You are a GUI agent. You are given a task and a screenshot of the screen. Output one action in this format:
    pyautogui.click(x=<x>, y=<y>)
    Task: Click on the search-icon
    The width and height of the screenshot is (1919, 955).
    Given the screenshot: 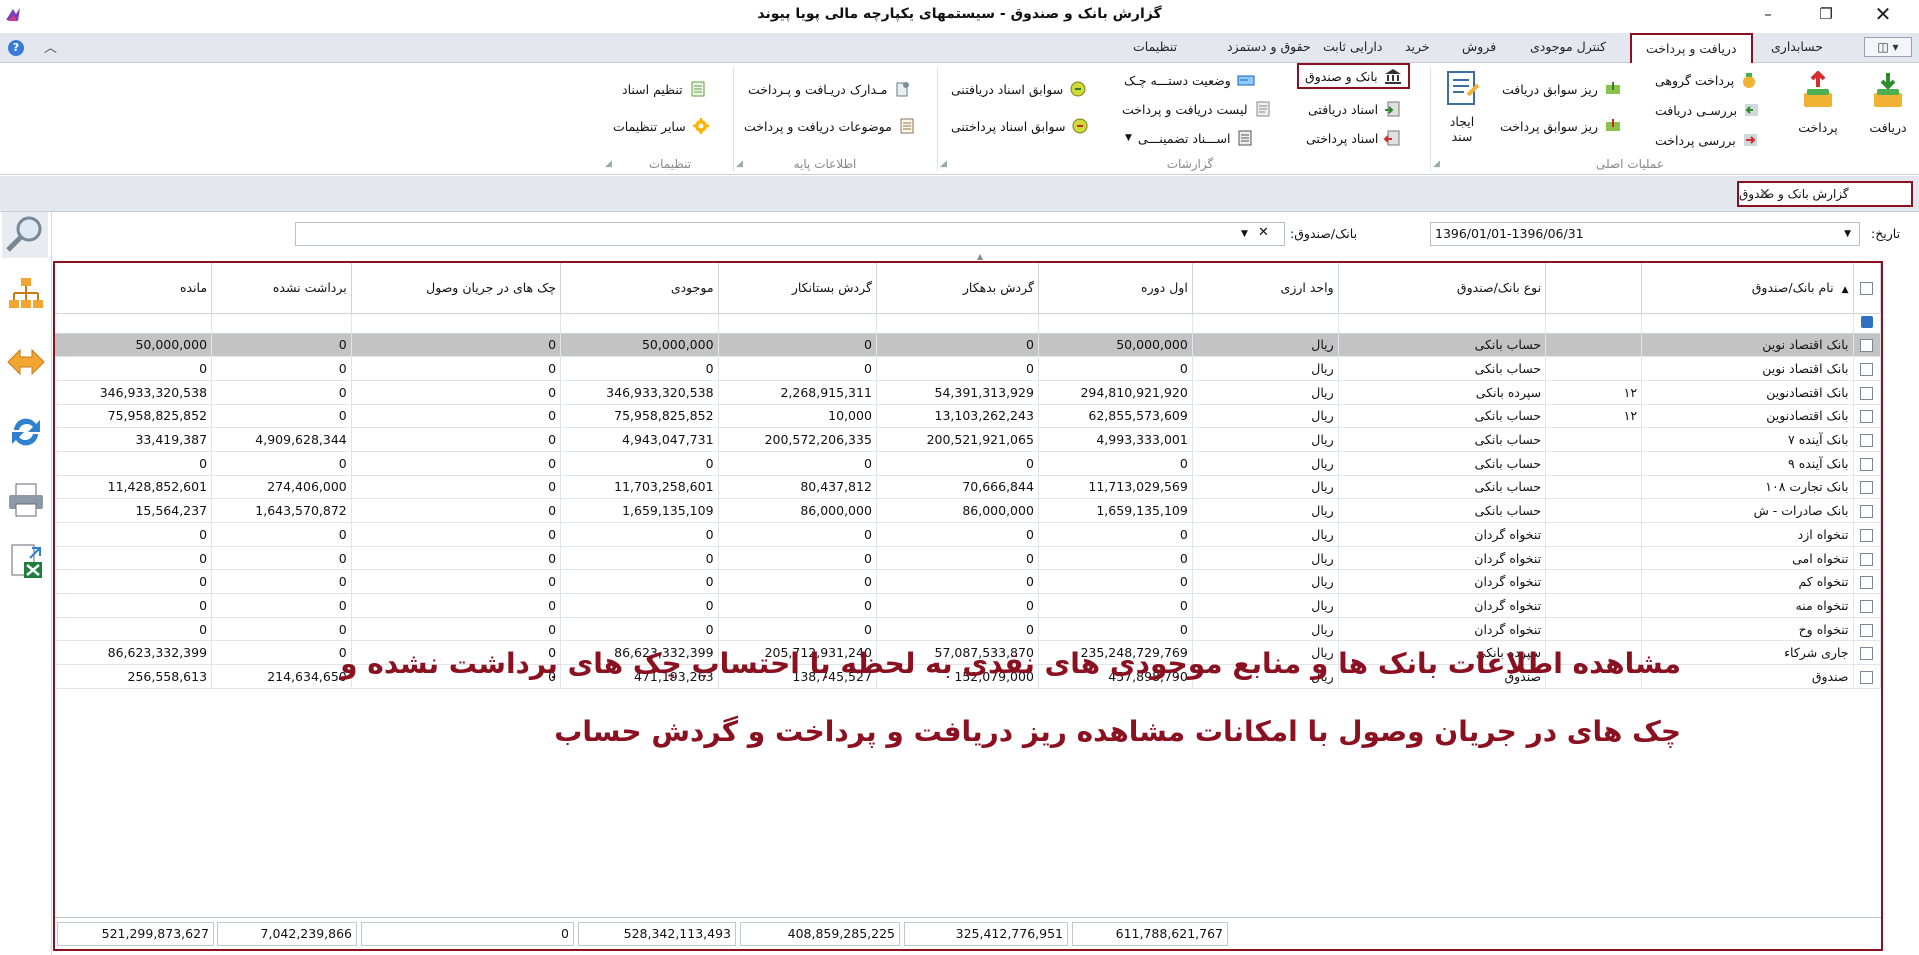 What is the action you would take?
    pyautogui.click(x=25, y=235)
    